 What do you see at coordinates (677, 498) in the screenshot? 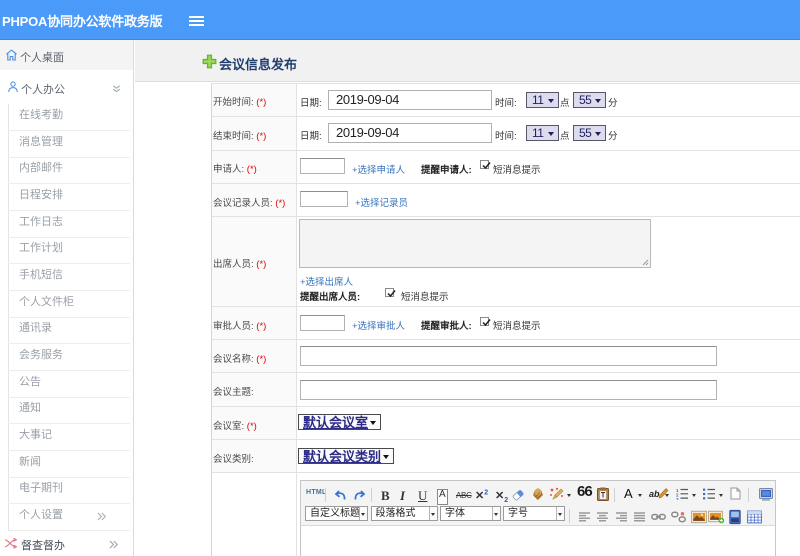
I see `svg-text: 3` at bounding box center [677, 498].